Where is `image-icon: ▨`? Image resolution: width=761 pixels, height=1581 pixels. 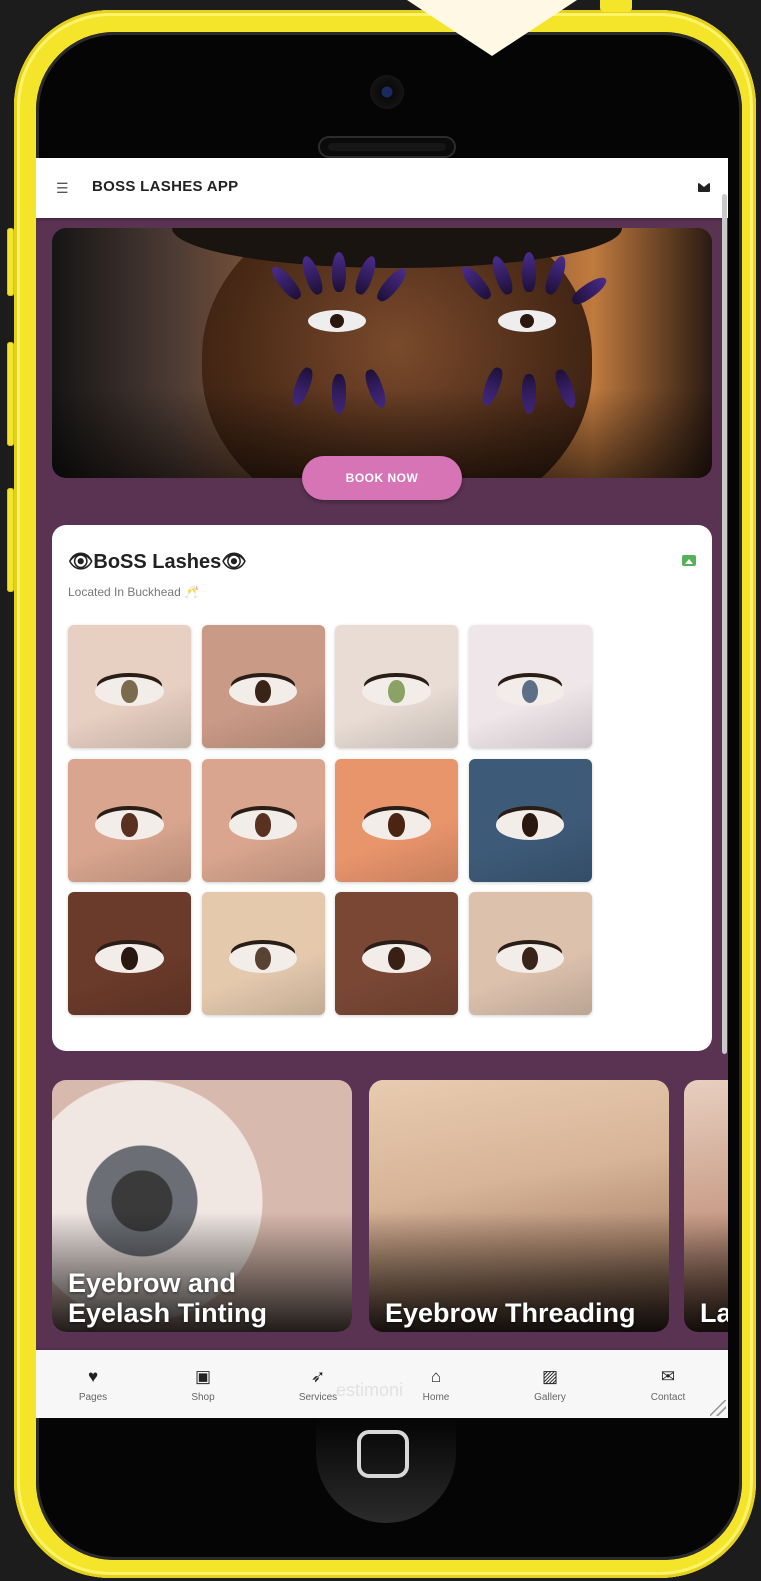 image-icon: ▨ is located at coordinates (550, 1376).